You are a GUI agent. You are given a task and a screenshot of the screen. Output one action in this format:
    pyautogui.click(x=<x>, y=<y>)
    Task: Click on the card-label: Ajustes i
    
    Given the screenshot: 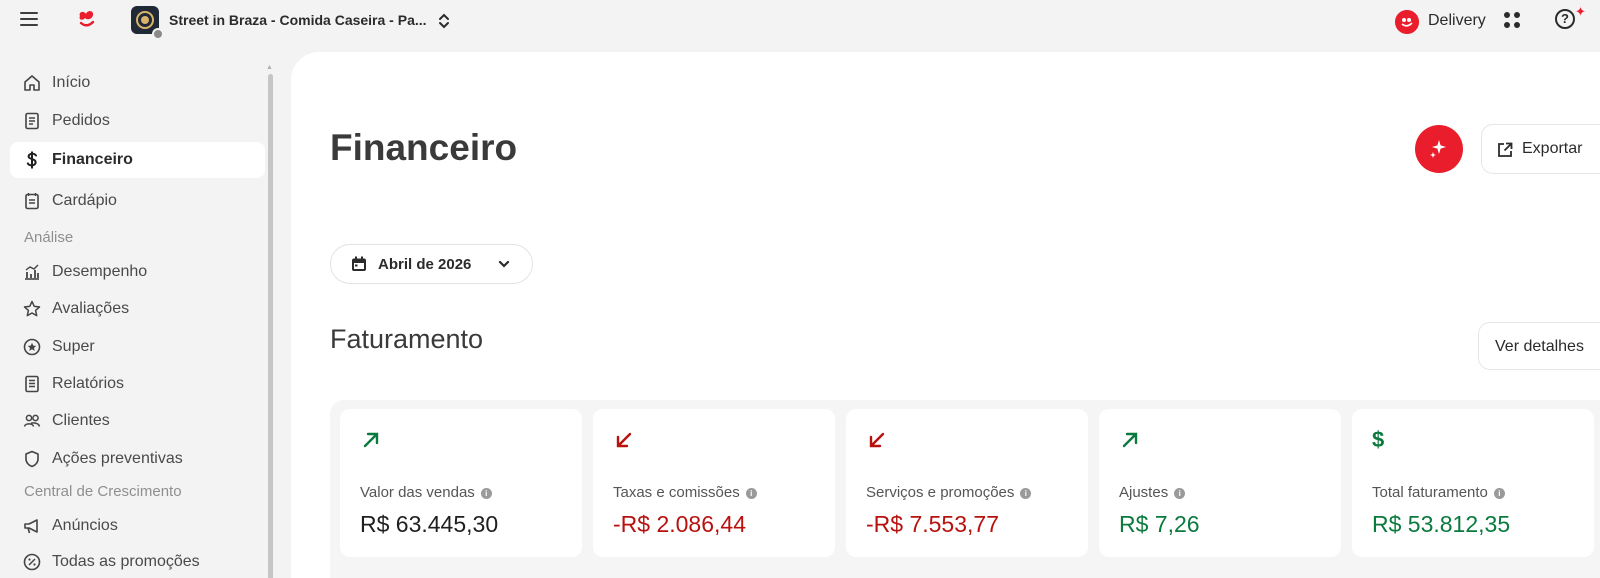 What is the action you would take?
    pyautogui.click(x=1152, y=492)
    